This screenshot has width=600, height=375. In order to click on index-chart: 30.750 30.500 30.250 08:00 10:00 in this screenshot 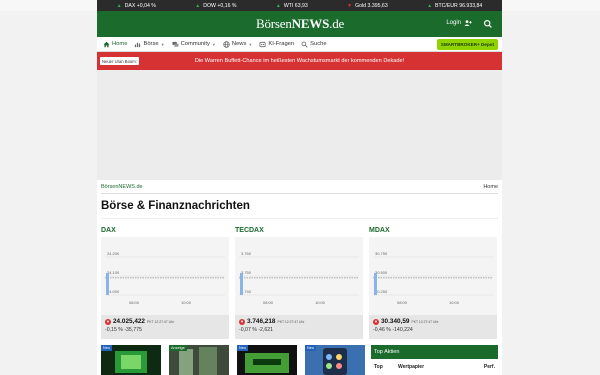, I will do `click(433, 276)`.